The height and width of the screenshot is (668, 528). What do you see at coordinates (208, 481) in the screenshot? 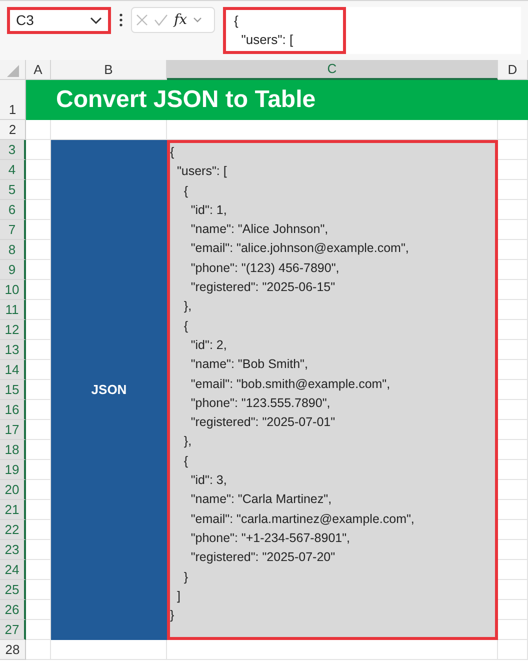
I see `code-line: "id": 3,` at bounding box center [208, 481].